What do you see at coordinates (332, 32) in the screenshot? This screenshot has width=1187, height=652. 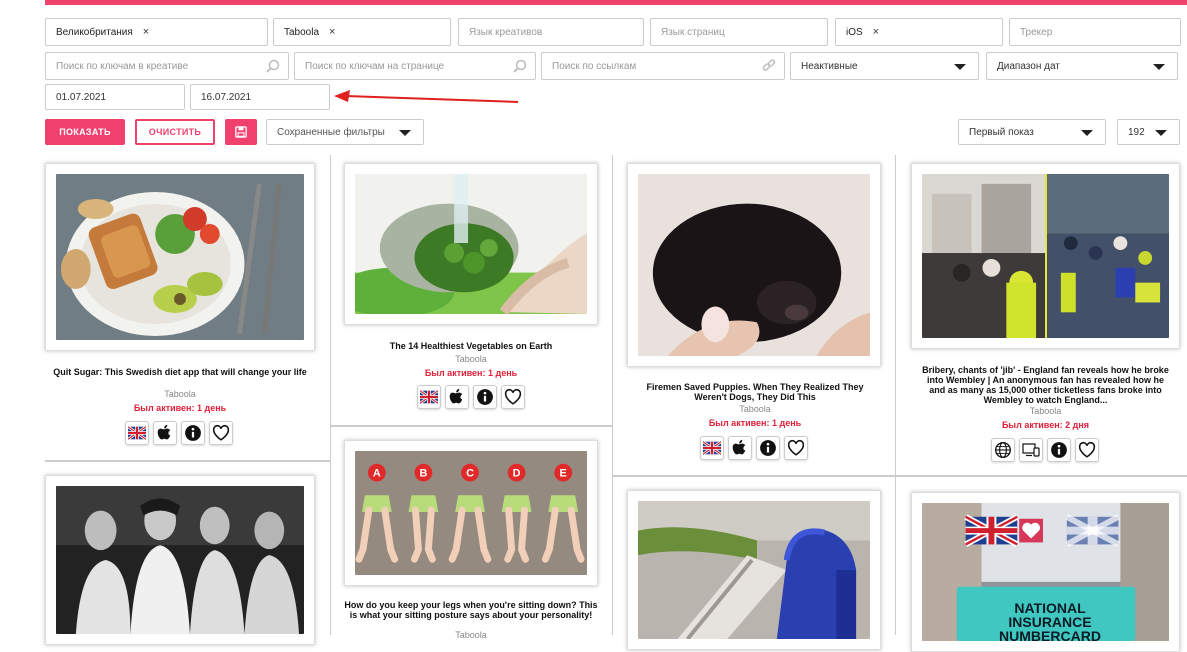 I see `remove-network-icon: ×` at bounding box center [332, 32].